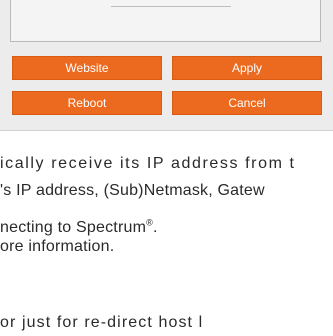 This screenshot has height=336, width=333. I want to click on manual-line-spectrum: necting to Spectrum®., so click(79, 227).